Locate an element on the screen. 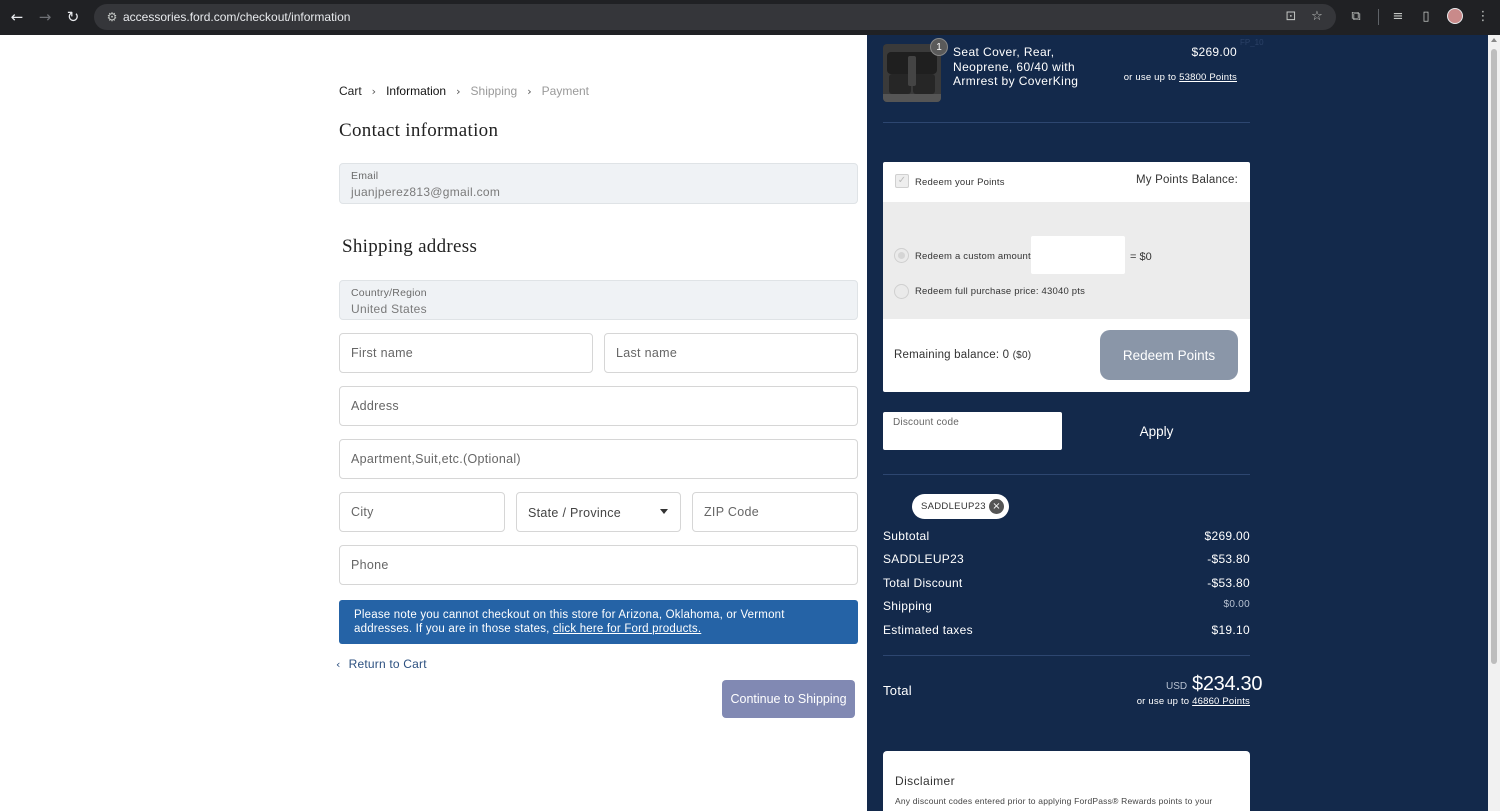 This screenshot has height=811, width=1500. state-select: State / Province is located at coordinates (598, 512).